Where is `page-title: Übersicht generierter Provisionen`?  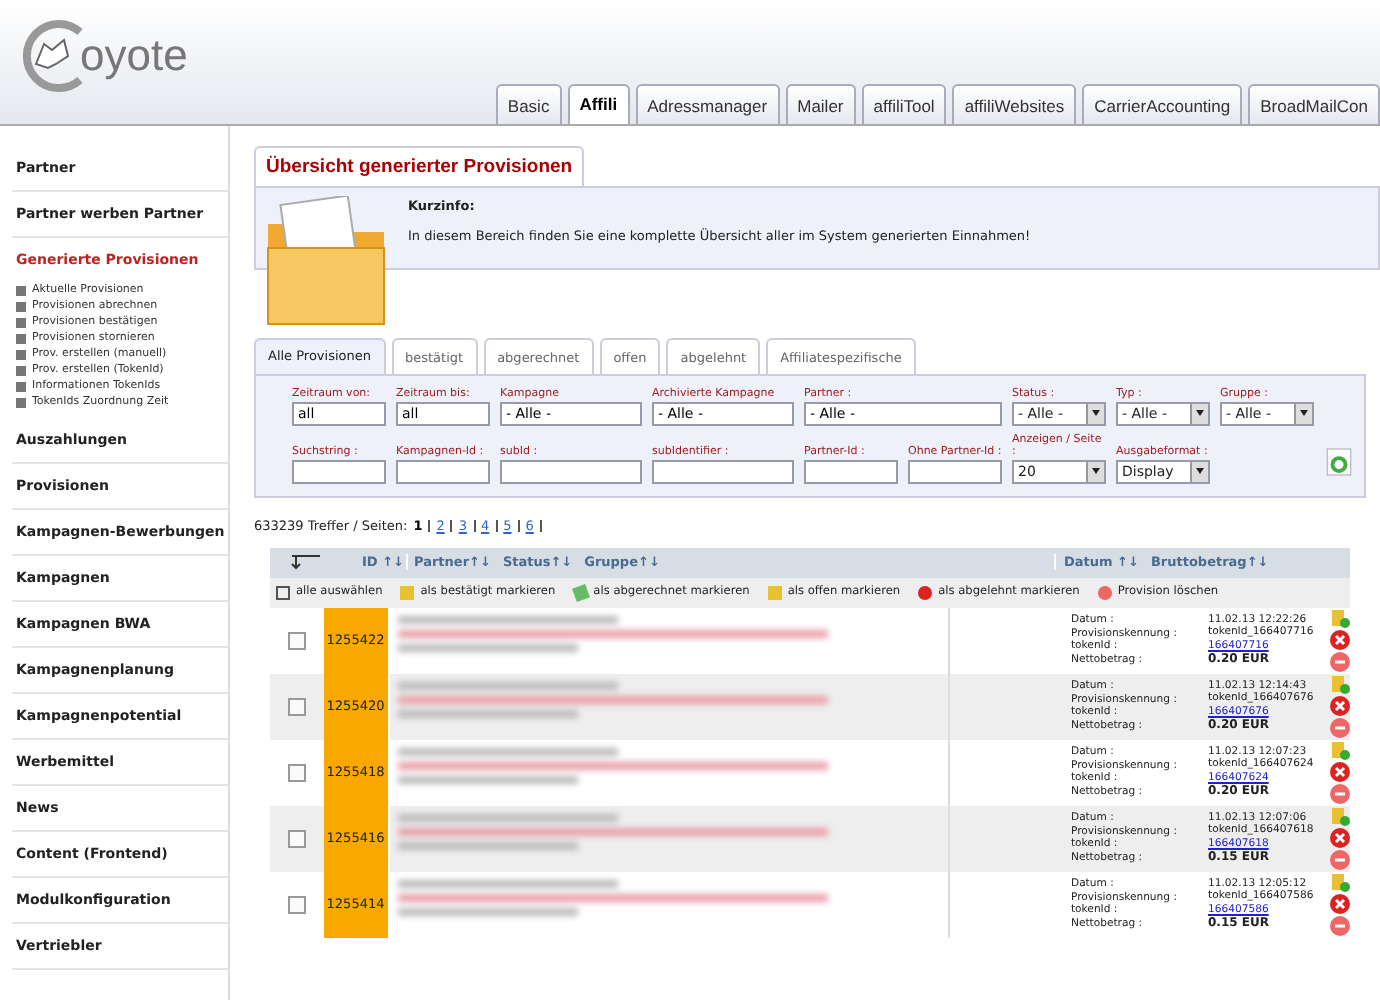 page-title: Übersicht generierter Provisionen is located at coordinates (419, 166).